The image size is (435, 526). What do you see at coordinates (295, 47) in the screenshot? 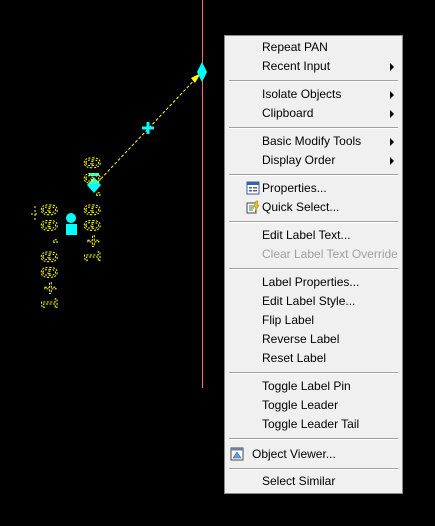
I see `menu-item-label: Repeat PAN` at bounding box center [295, 47].